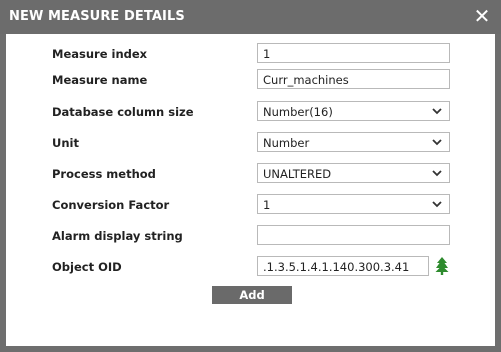 This screenshot has height=352, width=501. What do you see at coordinates (87, 267) in the screenshot?
I see `object-oid-label: Object OID` at bounding box center [87, 267].